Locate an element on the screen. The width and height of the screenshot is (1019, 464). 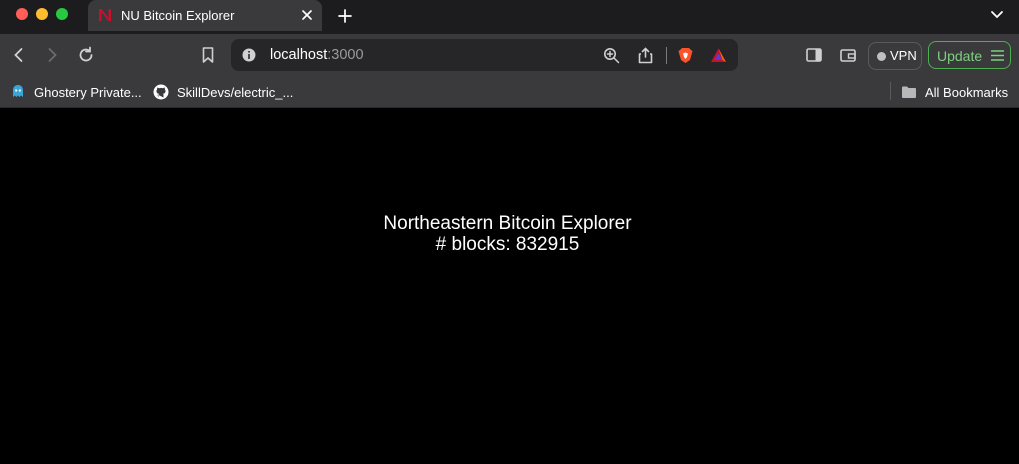
folder-icon is located at coordinates (909, 92).